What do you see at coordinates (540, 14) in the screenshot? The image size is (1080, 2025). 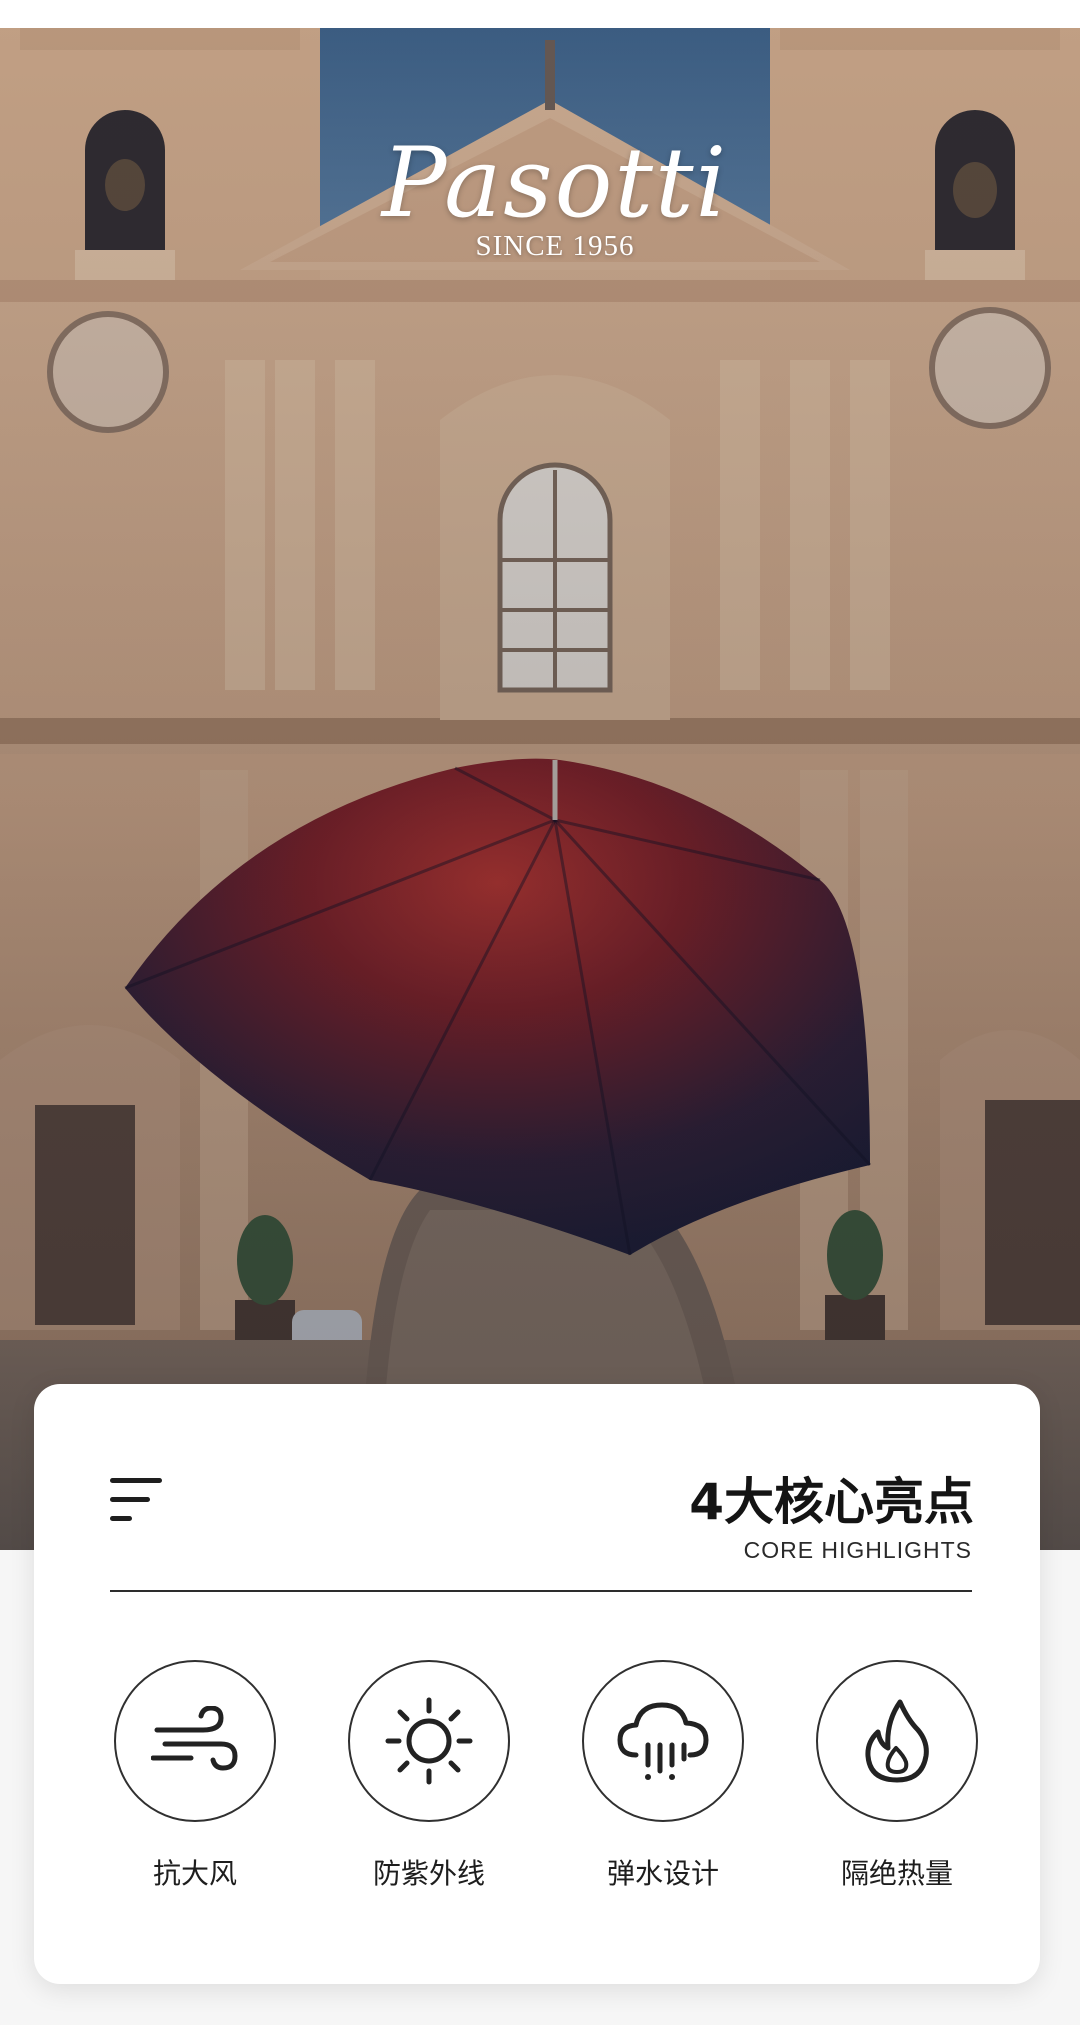 I see `top-strip` at bounding box center [540, 14].